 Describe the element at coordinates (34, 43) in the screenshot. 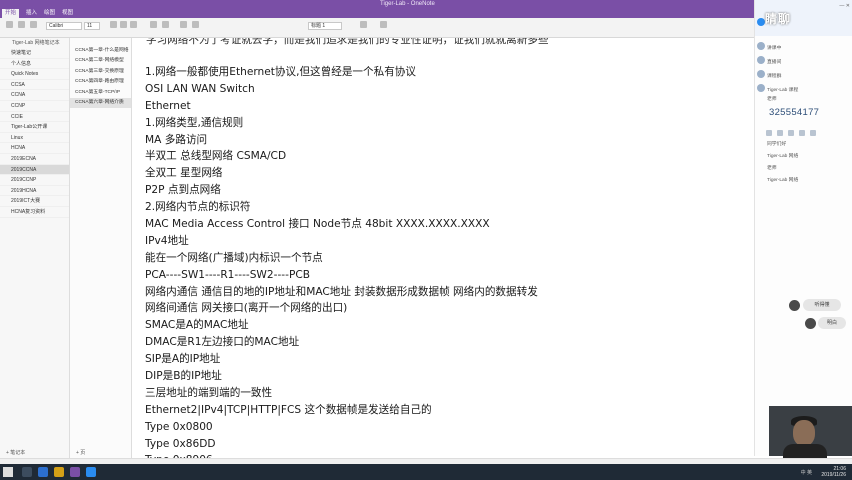

I see `notebook-header: Tiger-Lab 网络笔记本` at that location.